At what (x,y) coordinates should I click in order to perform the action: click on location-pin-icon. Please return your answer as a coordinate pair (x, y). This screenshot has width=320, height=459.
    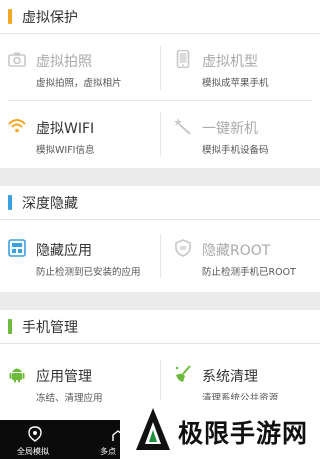
    Looking at the image, I should click on (35, 434).